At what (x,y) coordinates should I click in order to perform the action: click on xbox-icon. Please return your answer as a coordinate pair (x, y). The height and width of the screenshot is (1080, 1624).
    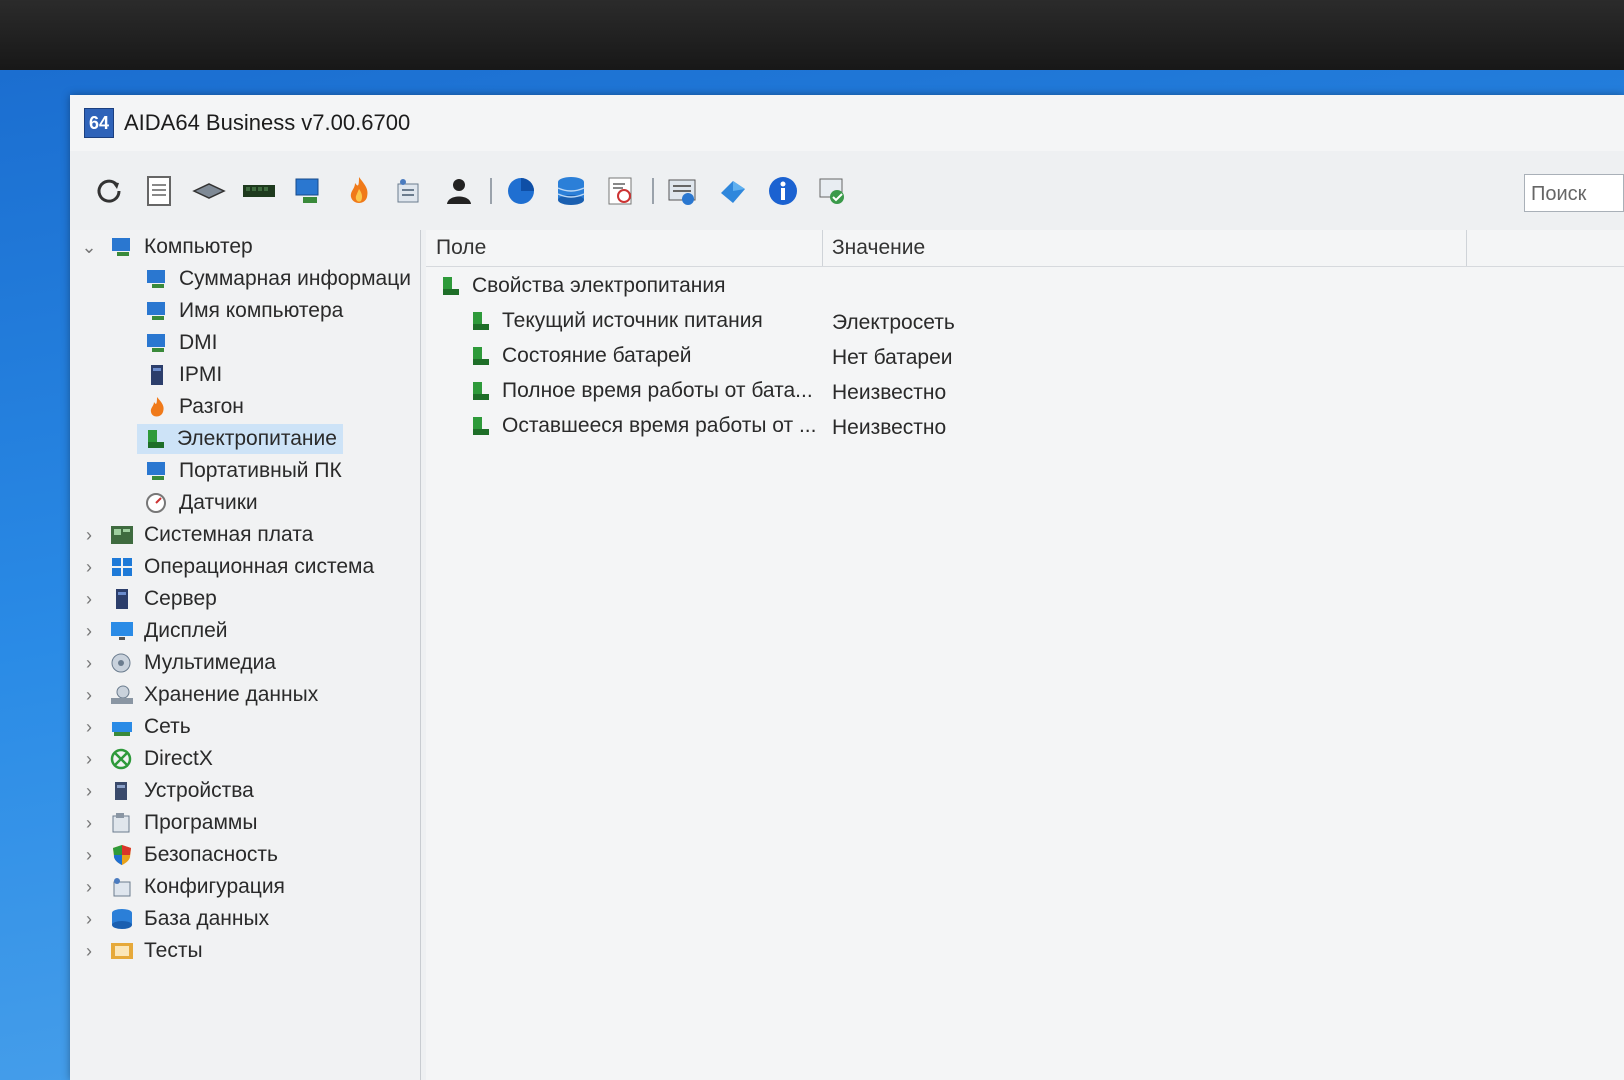
    Looking at the image, I should click on (121, 759).